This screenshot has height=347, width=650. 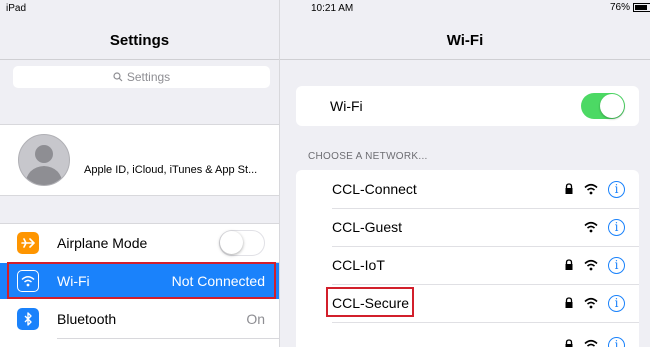 I want to click on avatar, so click(x=44, y=160).